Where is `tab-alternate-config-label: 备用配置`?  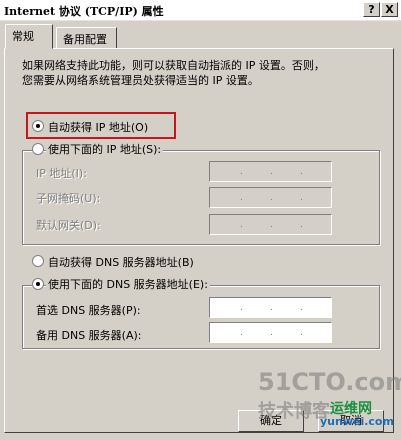
tab-alternate-config-label: 备用配置 is located at coordinates (85, 39).